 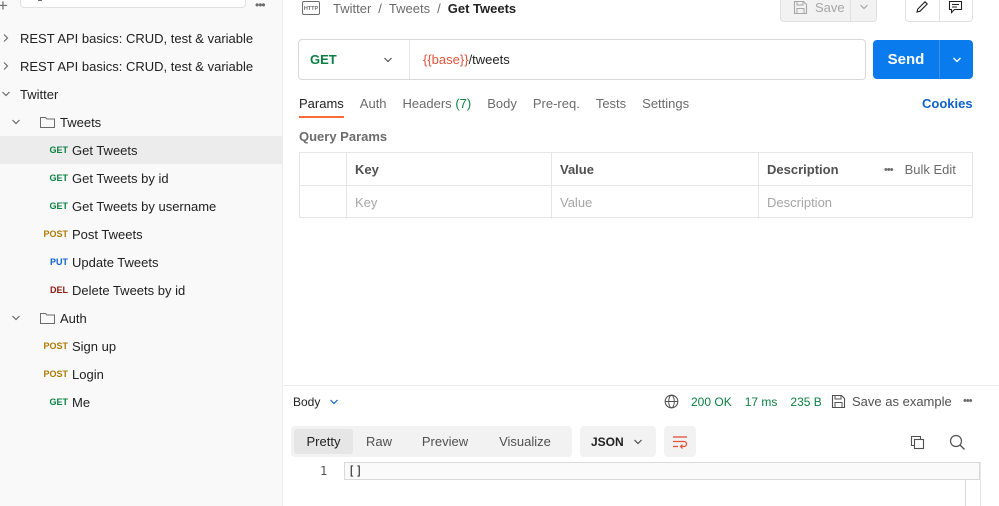 I want to click on edit-button, so click(x=922, y=10).